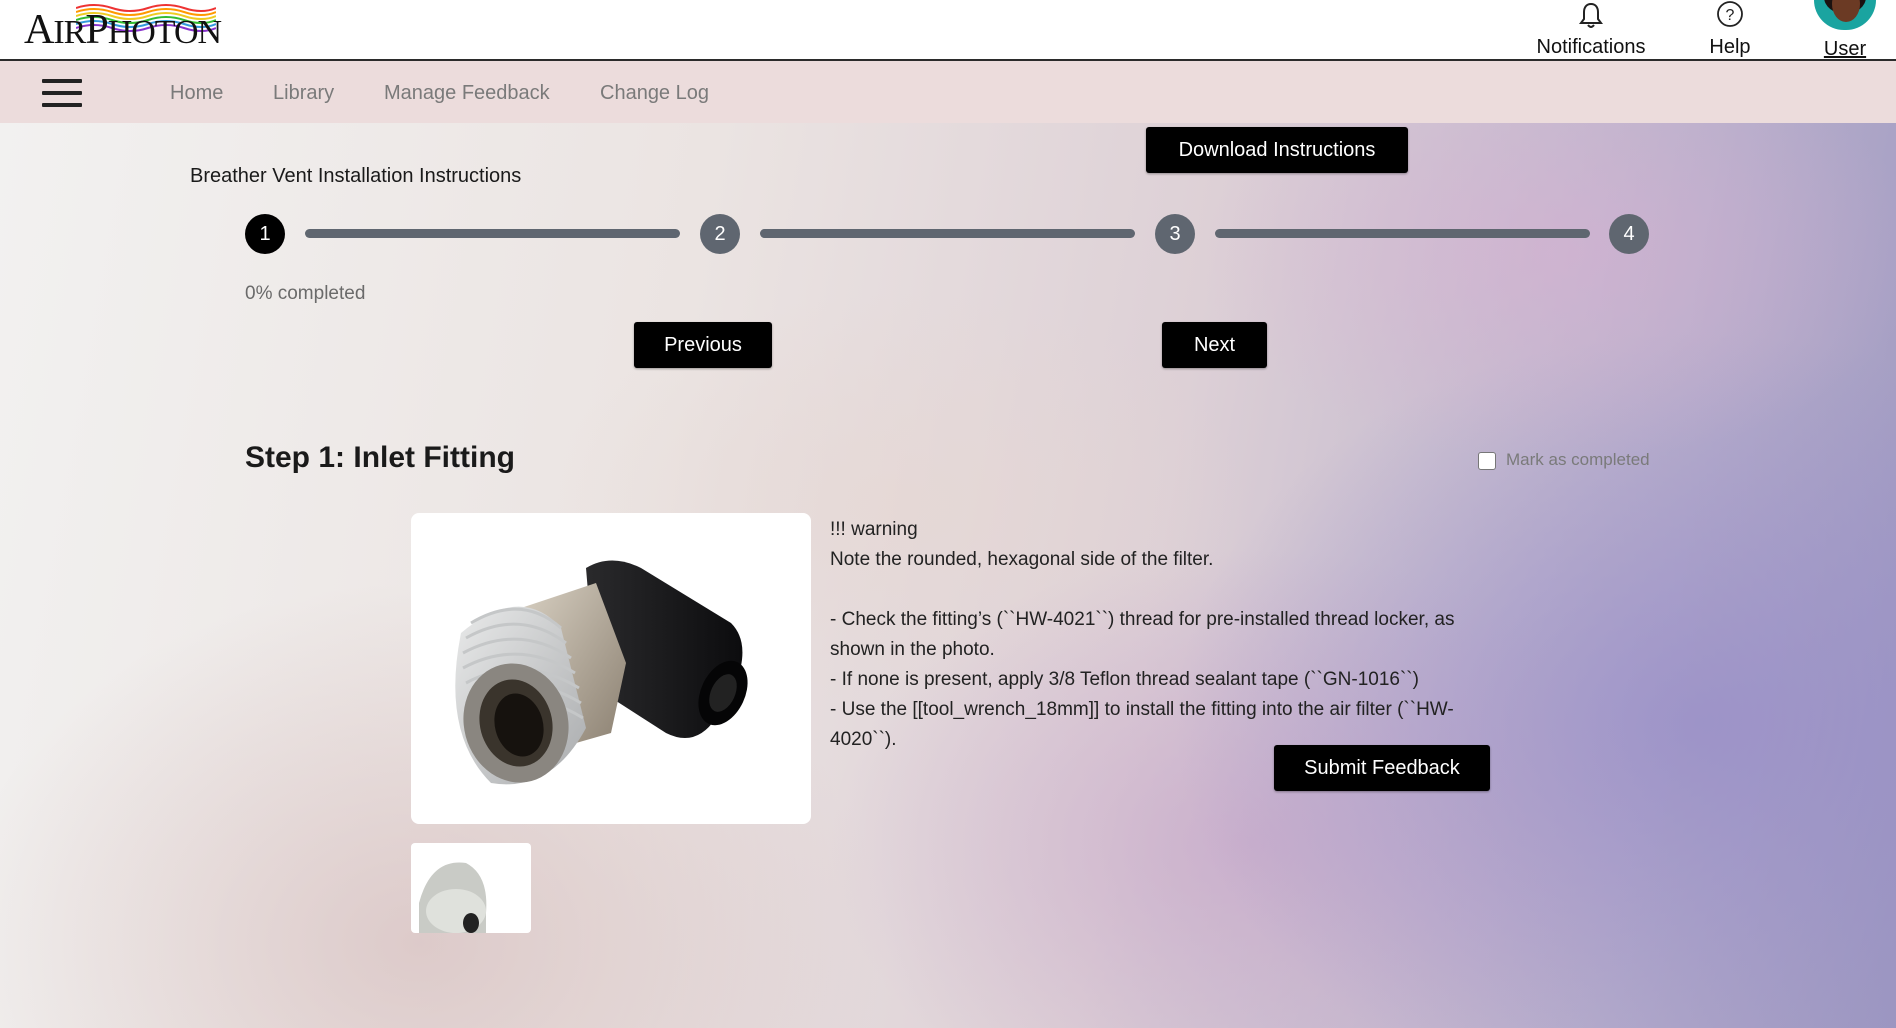 This screenshot has width=1896, height=1028. Describe the element at coordinates (1591, 15) in the screenshot. I see `bell-icon` at that location.